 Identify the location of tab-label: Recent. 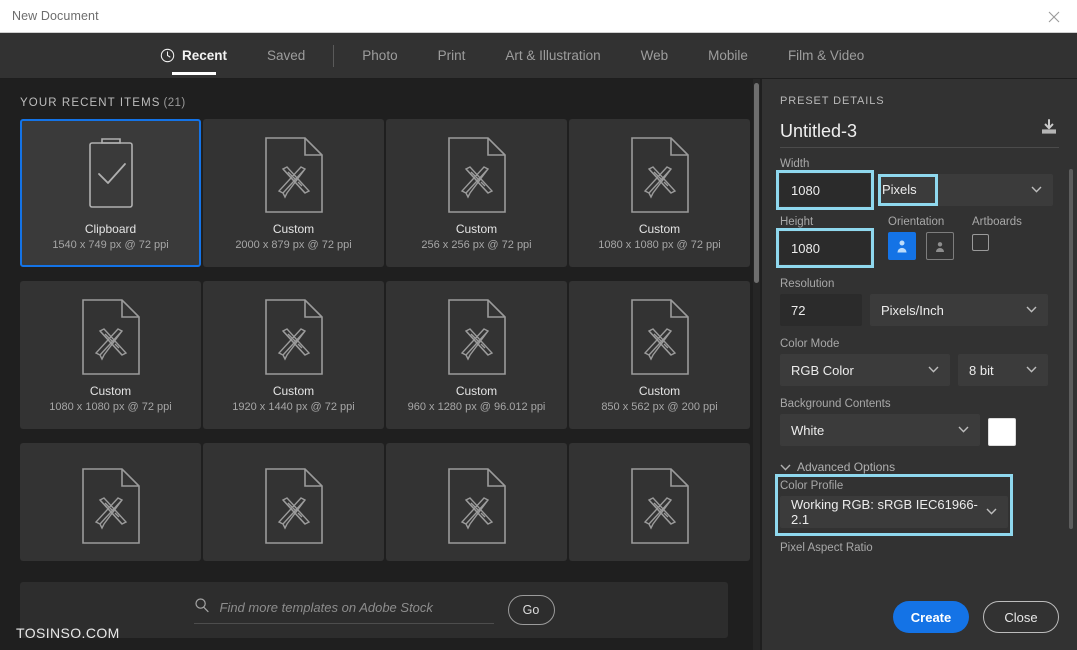
(205, 55).